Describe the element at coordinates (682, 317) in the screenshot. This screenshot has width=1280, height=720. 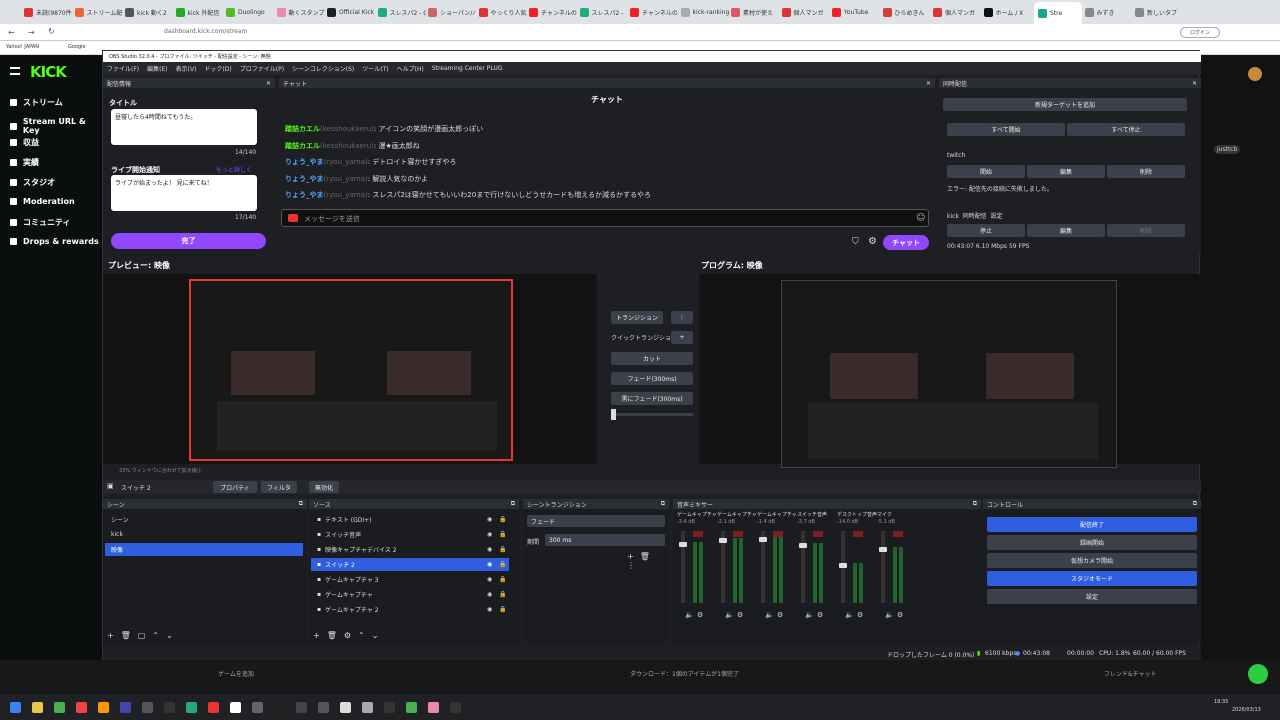
I see `transition-menu-icon: ⋮` at that location.